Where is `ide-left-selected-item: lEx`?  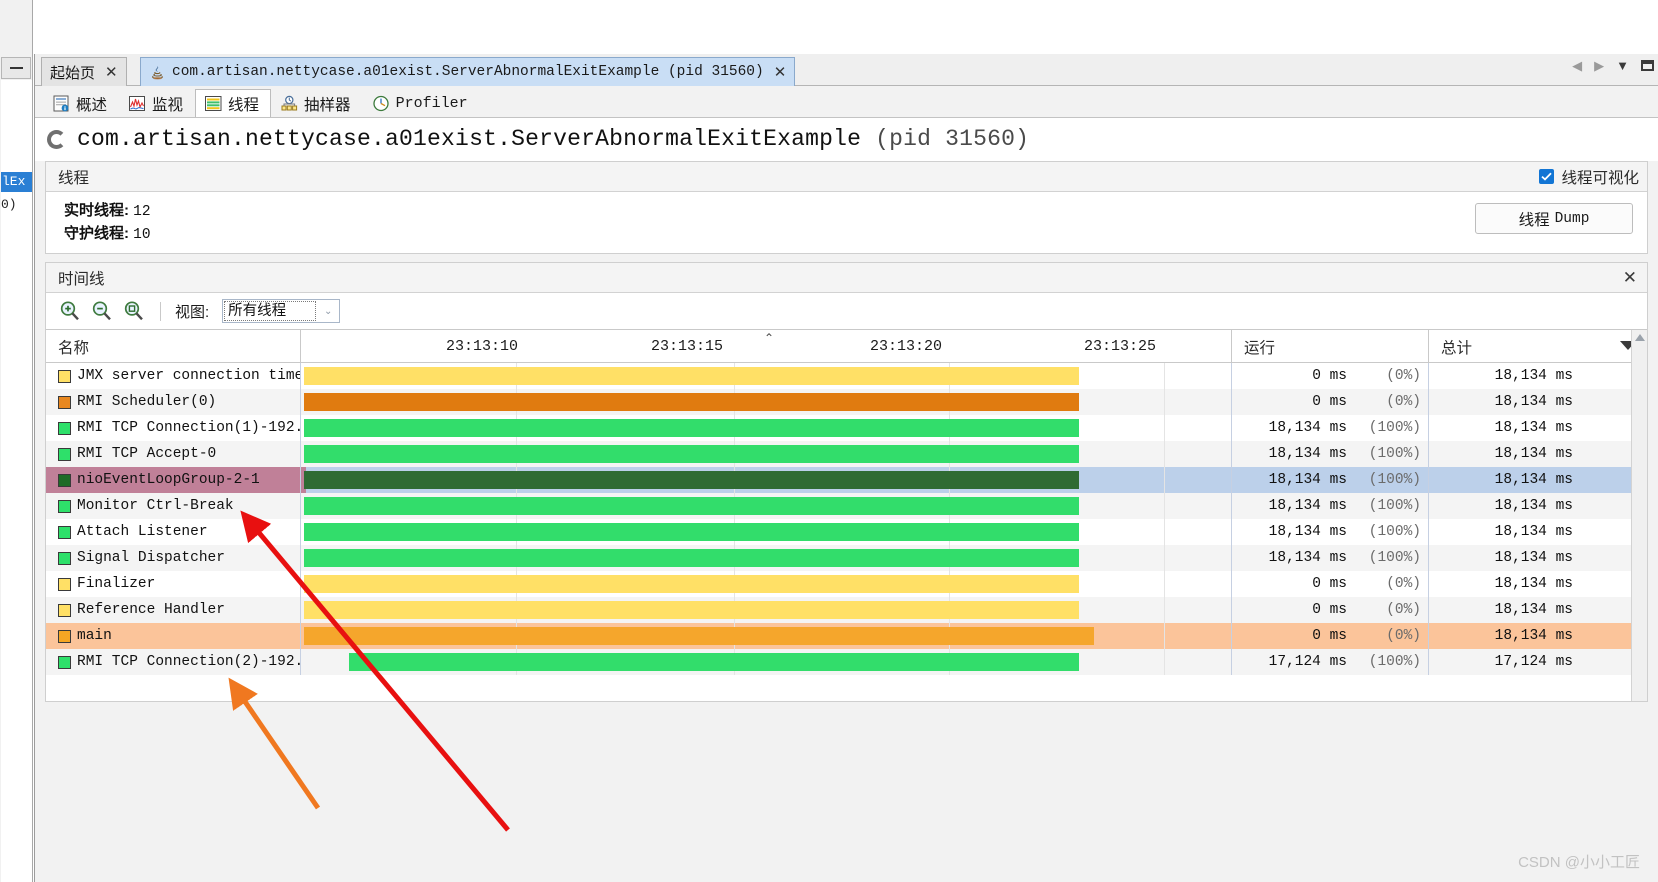
ide-left-selected-item: lEx is located at coordinates (16, 182).